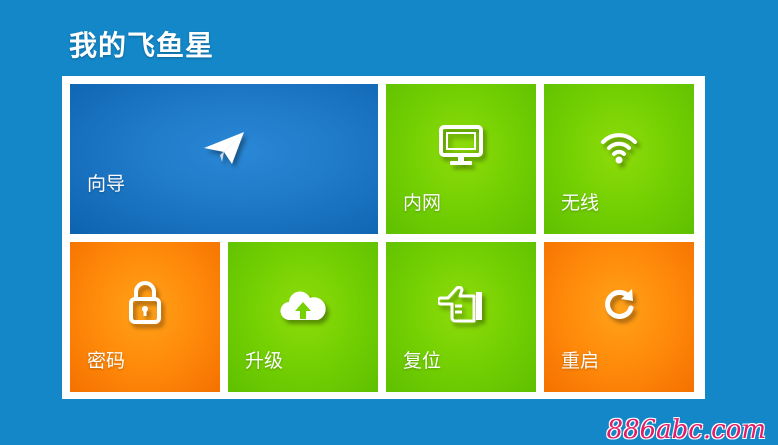 Image resolution: width=778 pixels, height=445 pixels. What do you see at coordinates (422, 361) in the screenshot?
I see `tile-reset-label: 复位` at bounding box center [422, 361].